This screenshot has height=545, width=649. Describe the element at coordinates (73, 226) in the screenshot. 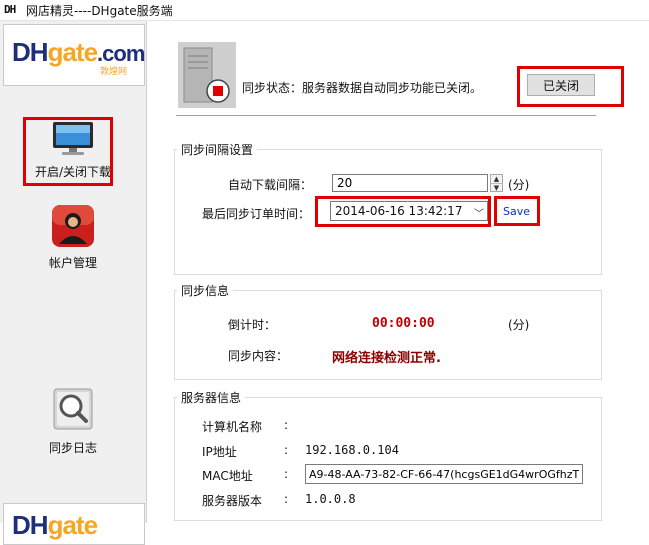

I see `user-icon` at that location.